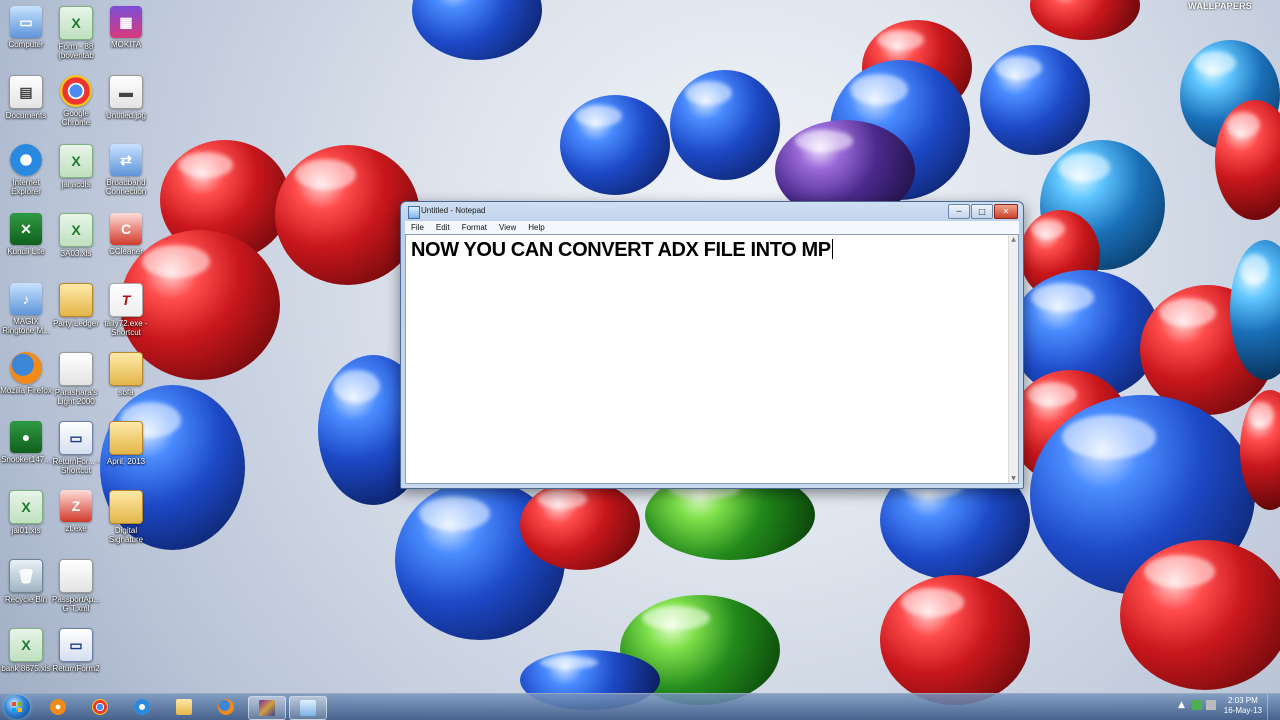  I want to click on desktop-icon-label: sofa, so click(126, 392).